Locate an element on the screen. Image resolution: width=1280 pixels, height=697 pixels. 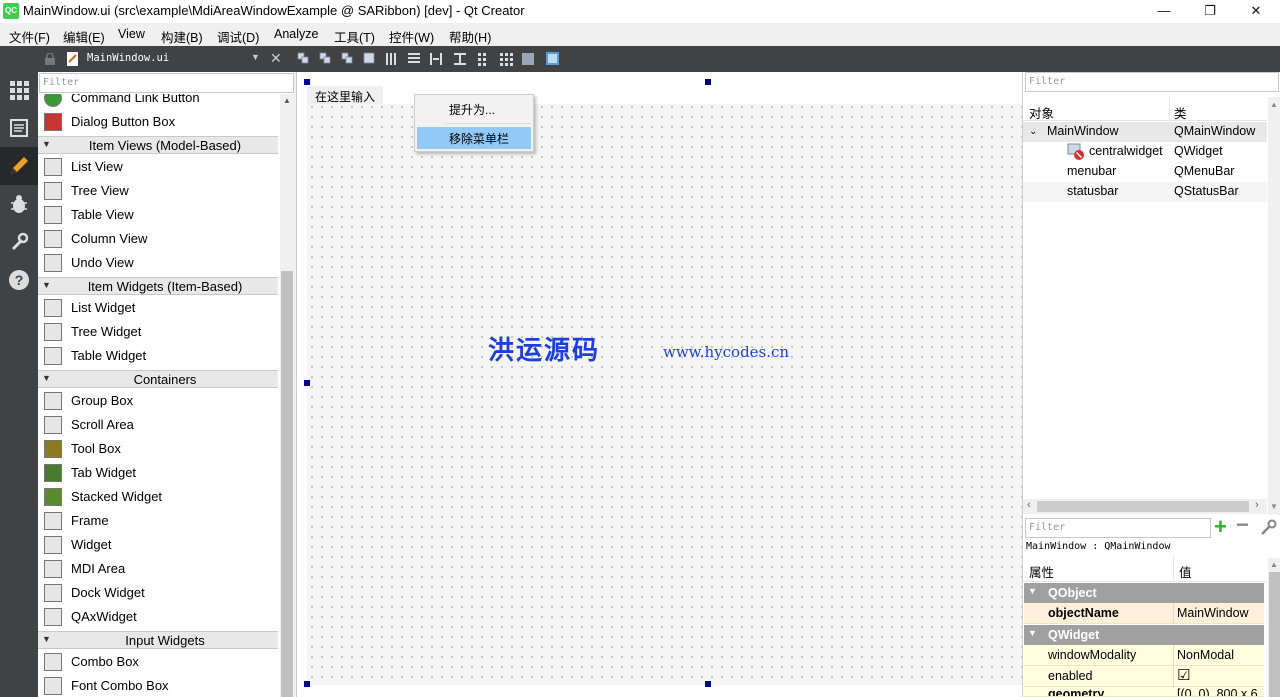
menu-edit: 编辑(E) is located at coordinates (84, 36).